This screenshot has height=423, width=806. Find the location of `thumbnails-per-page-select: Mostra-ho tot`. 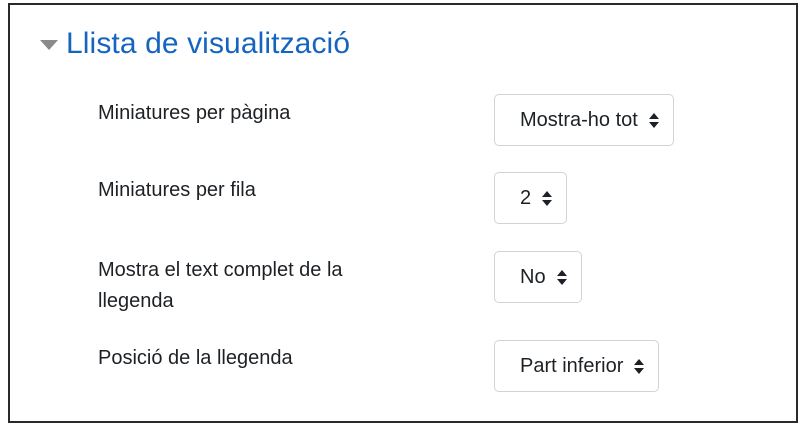

thumbnails-per-page-select: Mostra-ho tot is located at coordinates (584, 120).